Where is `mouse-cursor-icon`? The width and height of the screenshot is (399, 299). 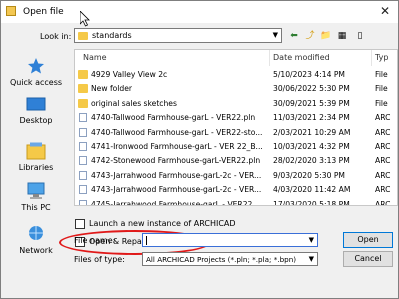
mouse-cursor-icon is located at coordinates (85, 19).